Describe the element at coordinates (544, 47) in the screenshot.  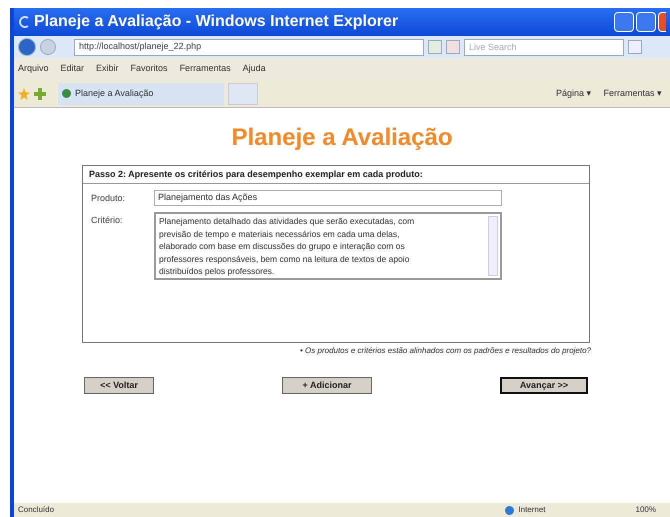
I see `search-field: Live Search` at that location.